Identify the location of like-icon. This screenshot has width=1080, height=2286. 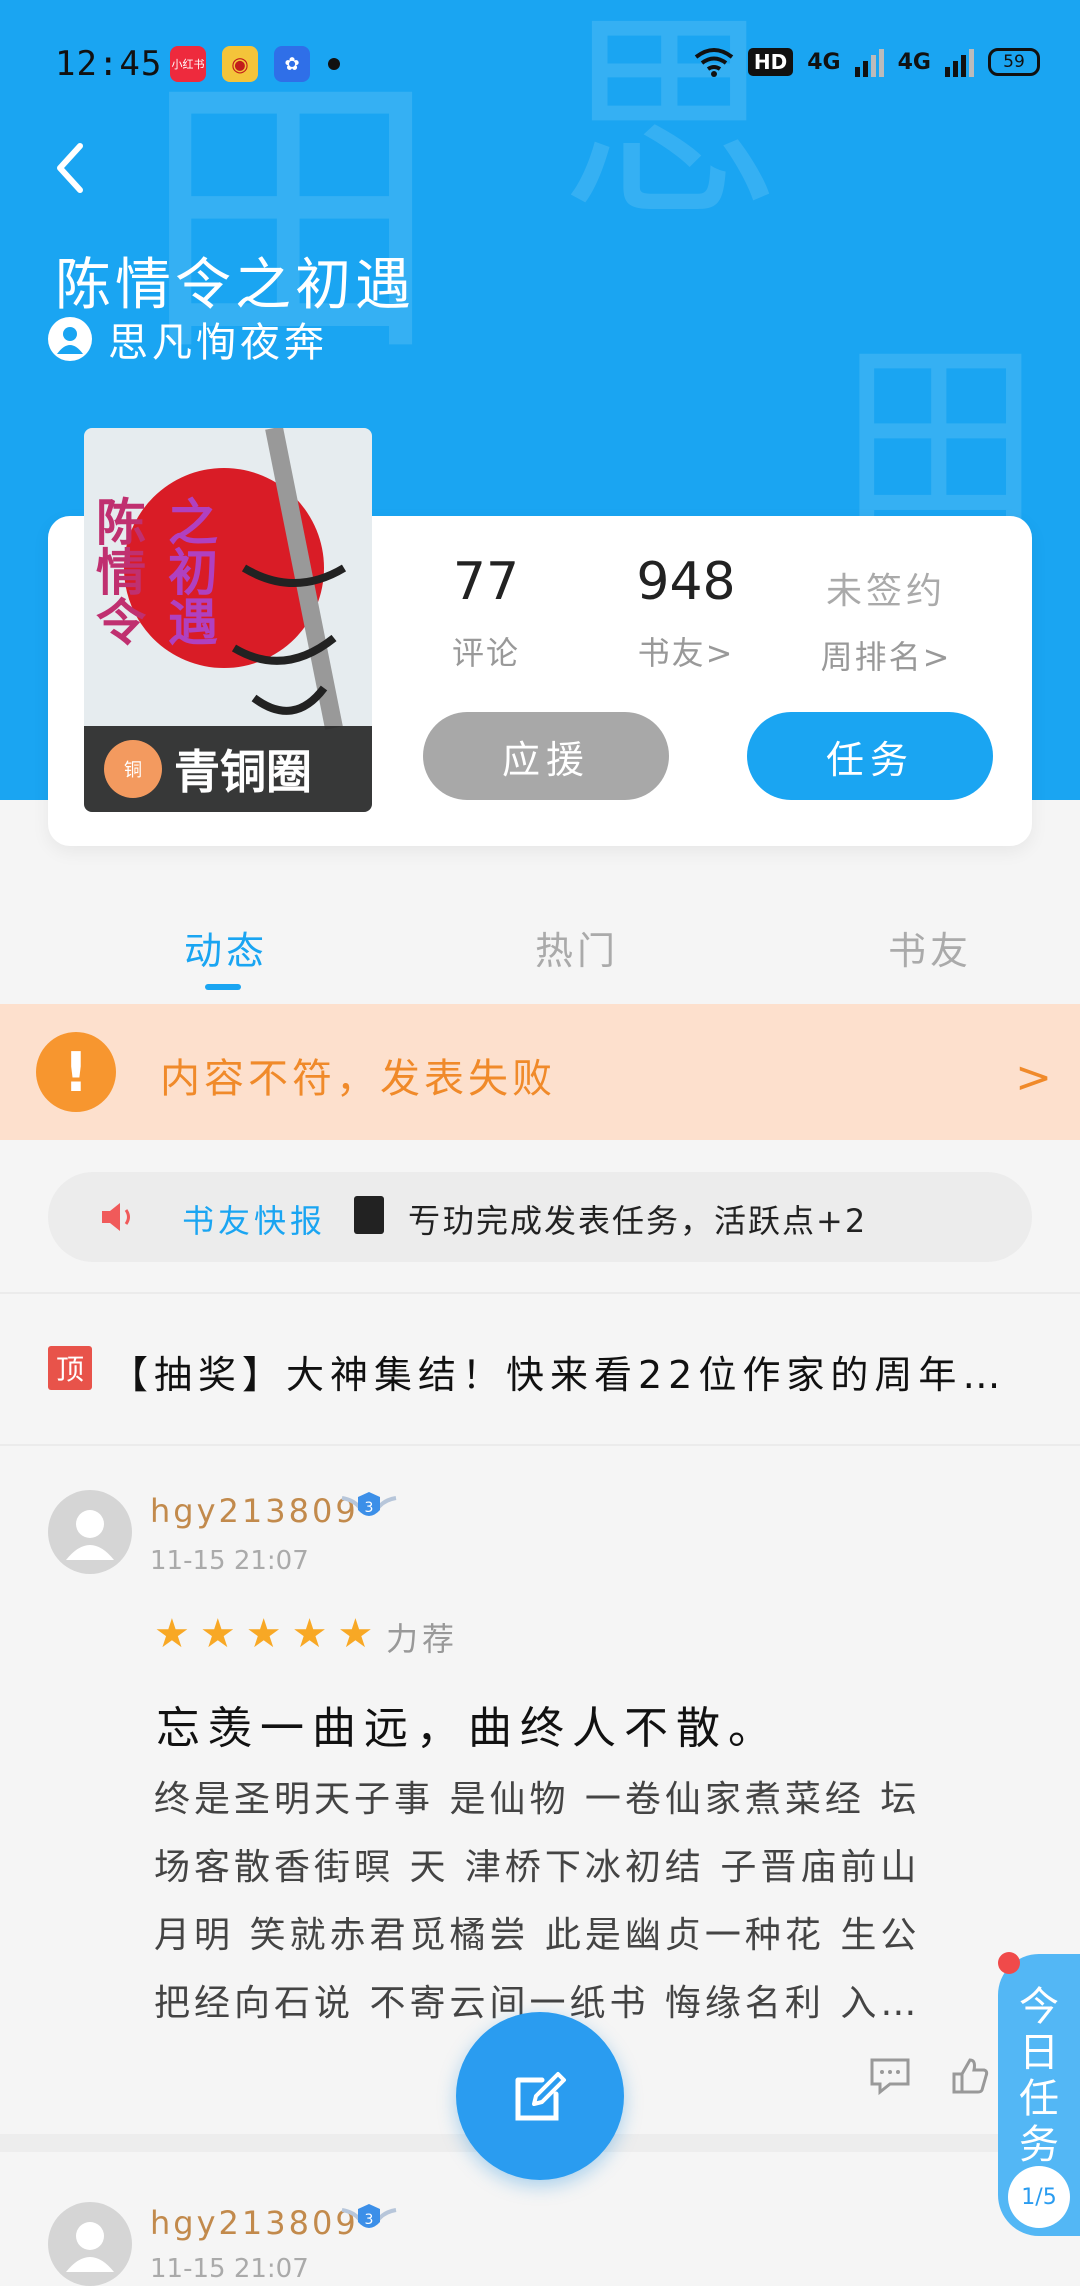
(970, 2076).